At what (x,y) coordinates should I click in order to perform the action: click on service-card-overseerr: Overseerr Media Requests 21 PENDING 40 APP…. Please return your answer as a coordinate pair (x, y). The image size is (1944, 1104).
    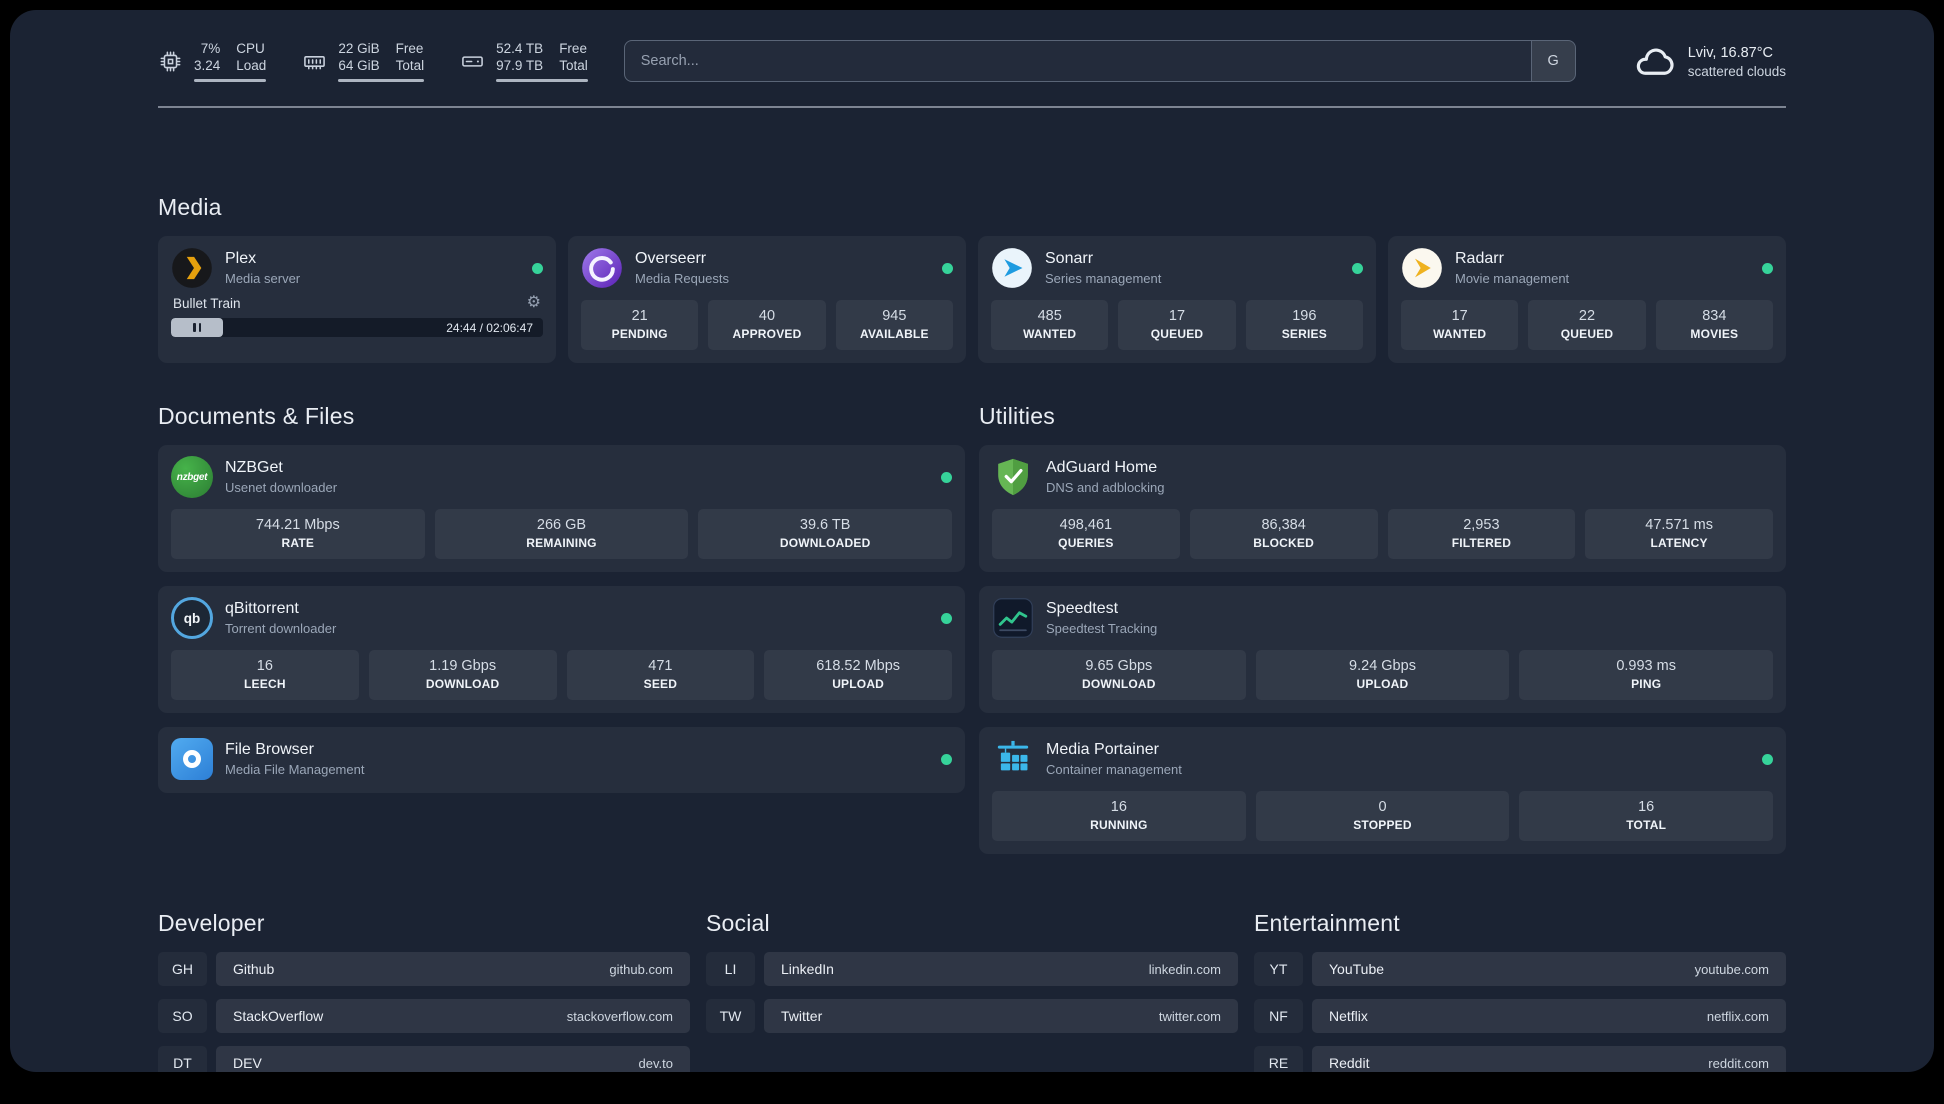
    Looking at the image, I should click on (767, 299).